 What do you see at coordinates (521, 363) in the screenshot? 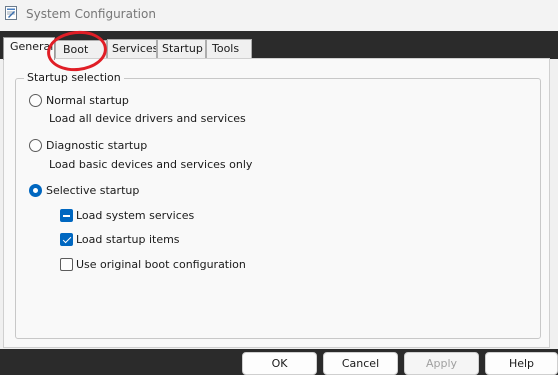
I see `help-button: Help` at bounding box center [521, 363].